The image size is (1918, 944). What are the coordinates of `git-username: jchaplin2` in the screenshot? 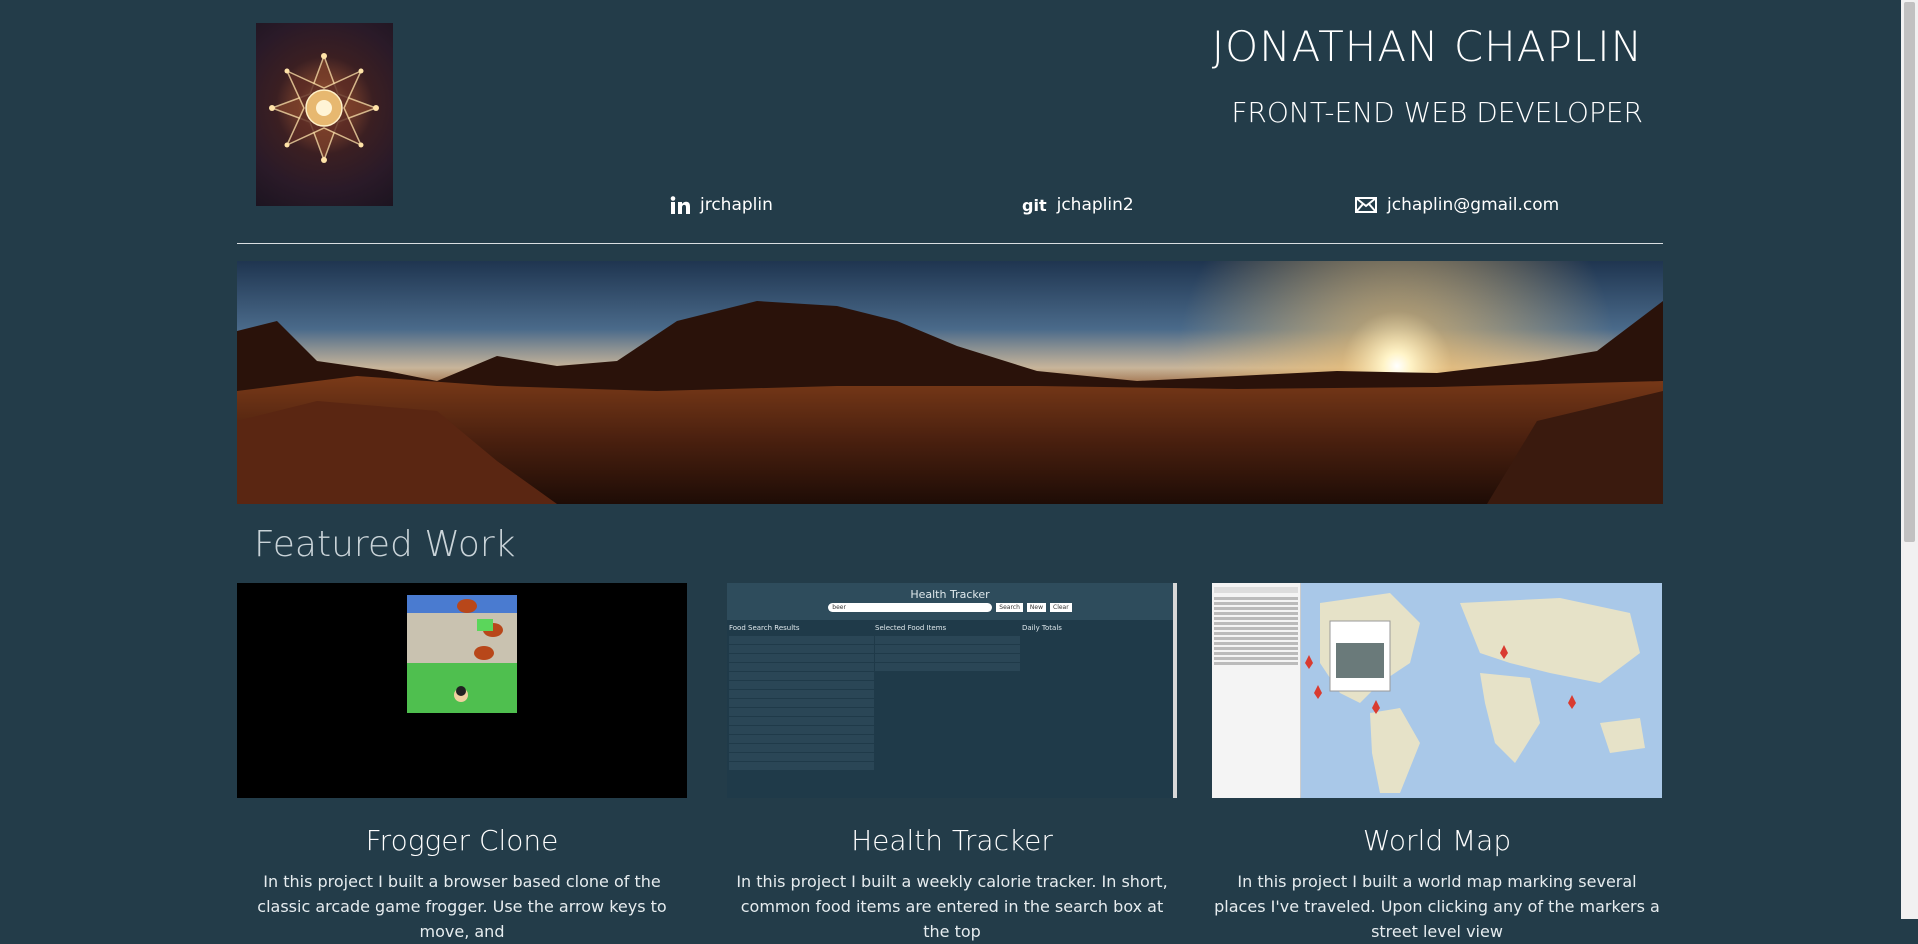 It's located at (1095, 205).